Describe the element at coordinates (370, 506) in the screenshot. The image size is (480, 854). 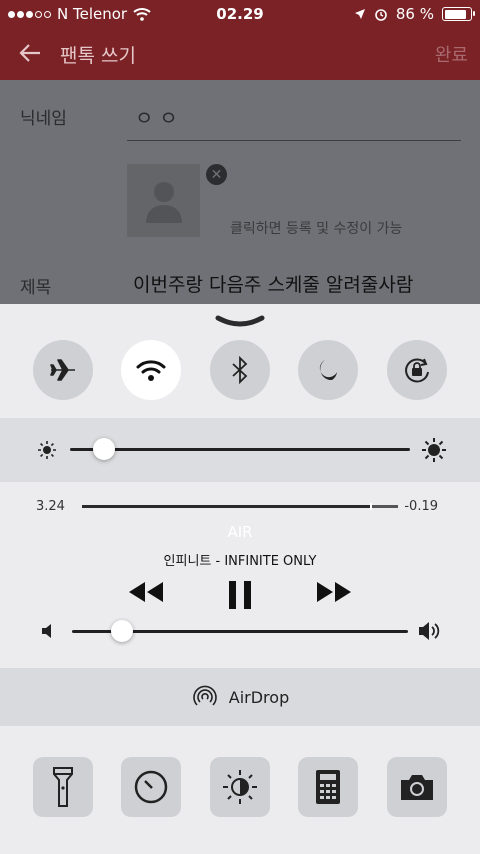
I see `playback-position` at that location.